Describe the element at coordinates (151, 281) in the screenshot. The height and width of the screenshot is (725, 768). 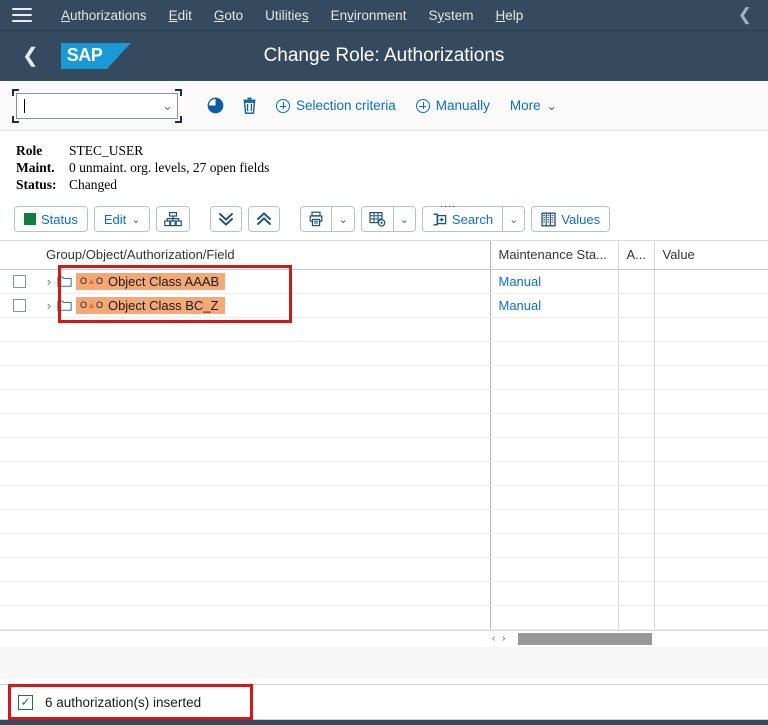
I see `object-class-highlight: O▲O Object Class AAAB` at that location.